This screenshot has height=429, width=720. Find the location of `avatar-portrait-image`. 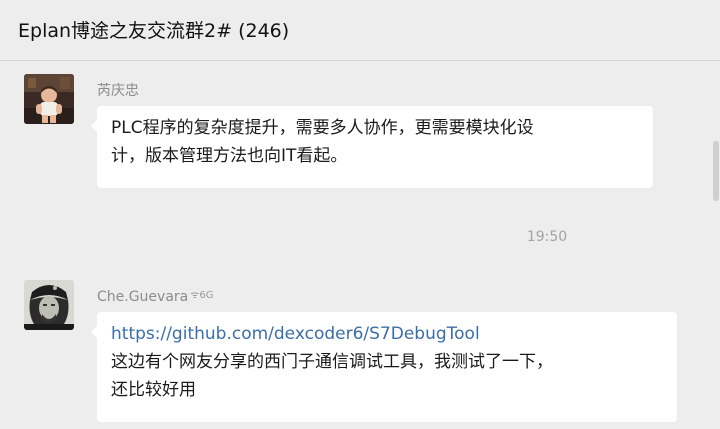

avatar-portrait-image is located at coordinates (49, 305).